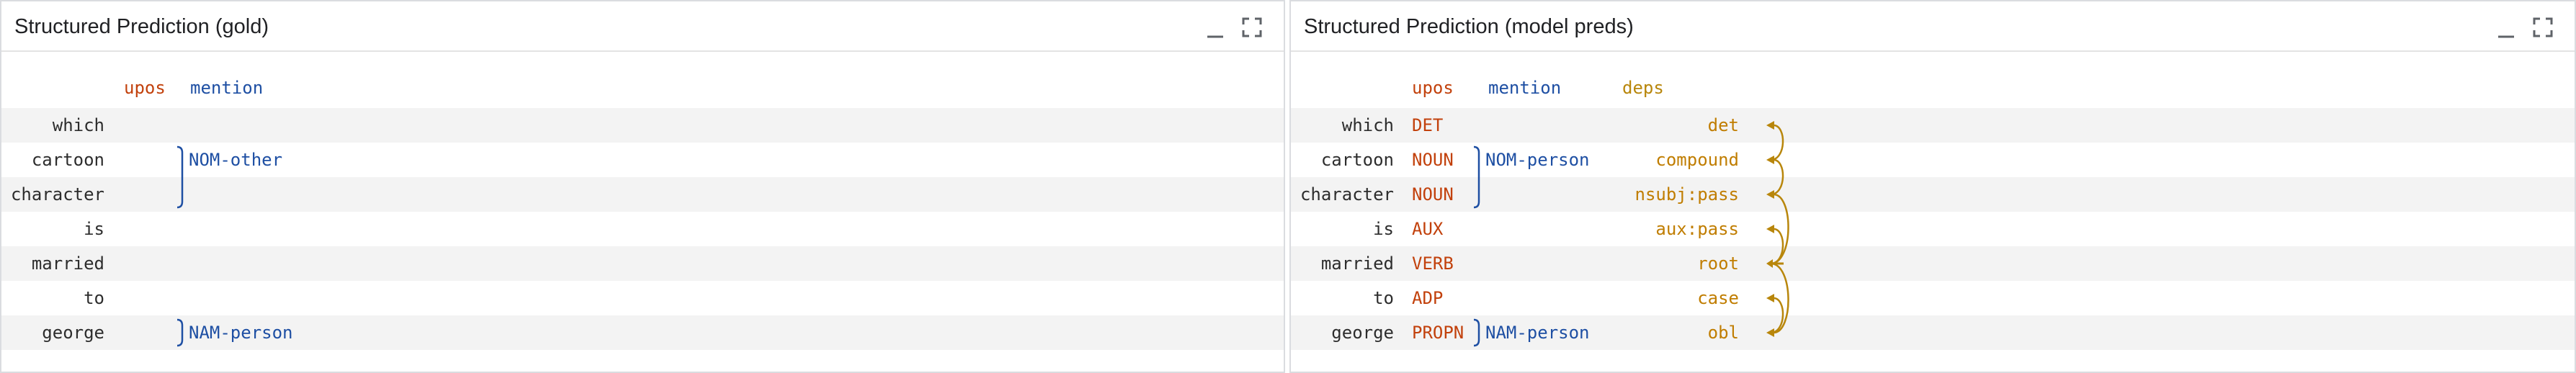 The width and height of the screenshot is (2576, 373). Describe the element at coordinates (642, 125) in the screenshot. I see `token-row: which` at that location.